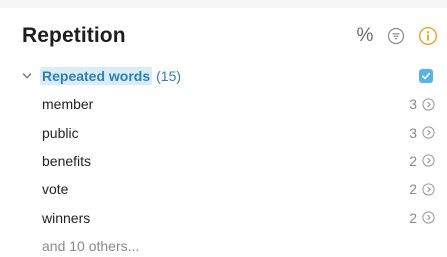 Image resolution: width=447 pixels, height=257 pixels. I want to click on list-item: public 3, so click(238, 132).